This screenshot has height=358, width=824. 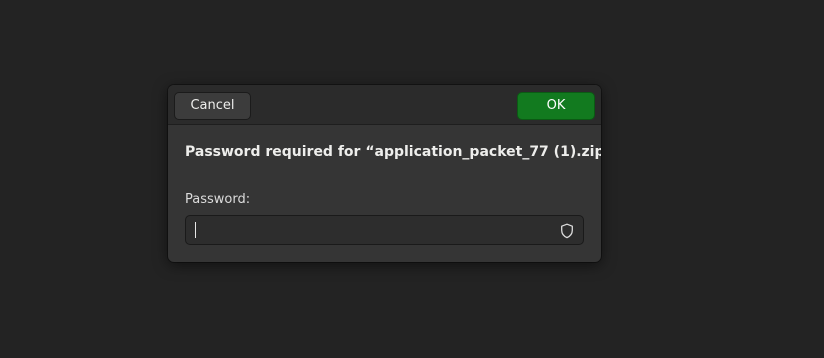 I want to click on cancel-button: Cancel, so click(x=212, y=106).